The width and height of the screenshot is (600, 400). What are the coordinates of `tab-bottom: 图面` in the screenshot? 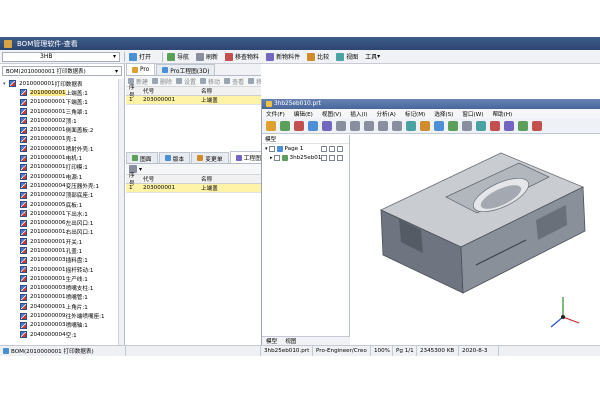 It's located at (142, 157).